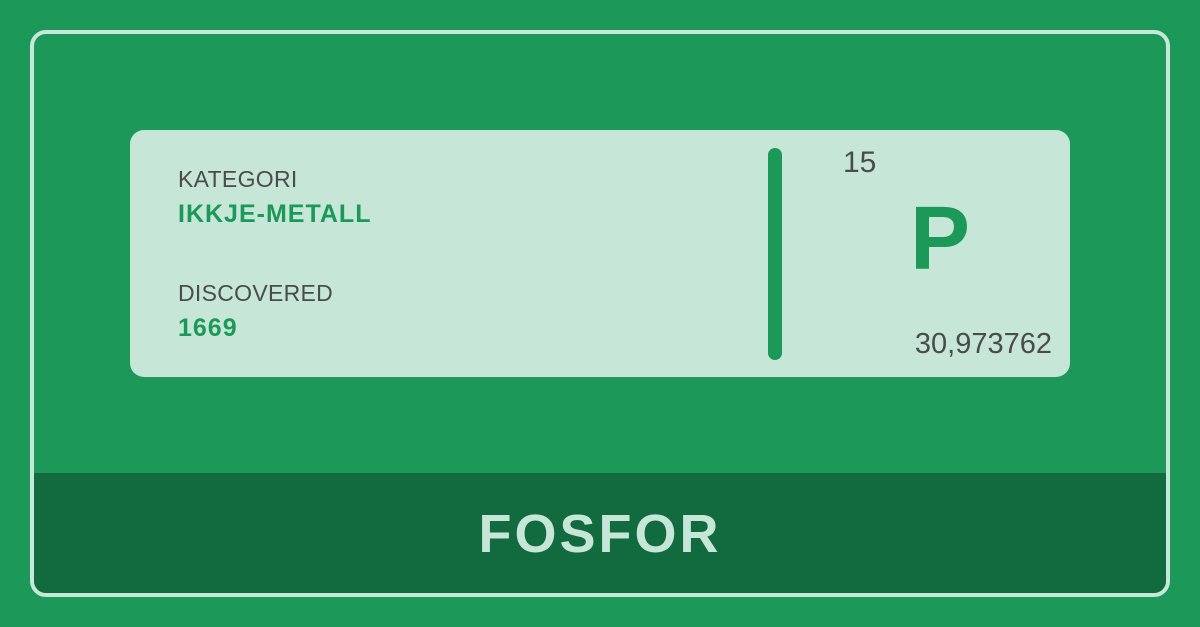 This screenshot has height=627, width=1200. What do you see at coordinates (238, 179) in the screenshot?
I see `category-label: KATEGORI` at bounding box center [238, 179].